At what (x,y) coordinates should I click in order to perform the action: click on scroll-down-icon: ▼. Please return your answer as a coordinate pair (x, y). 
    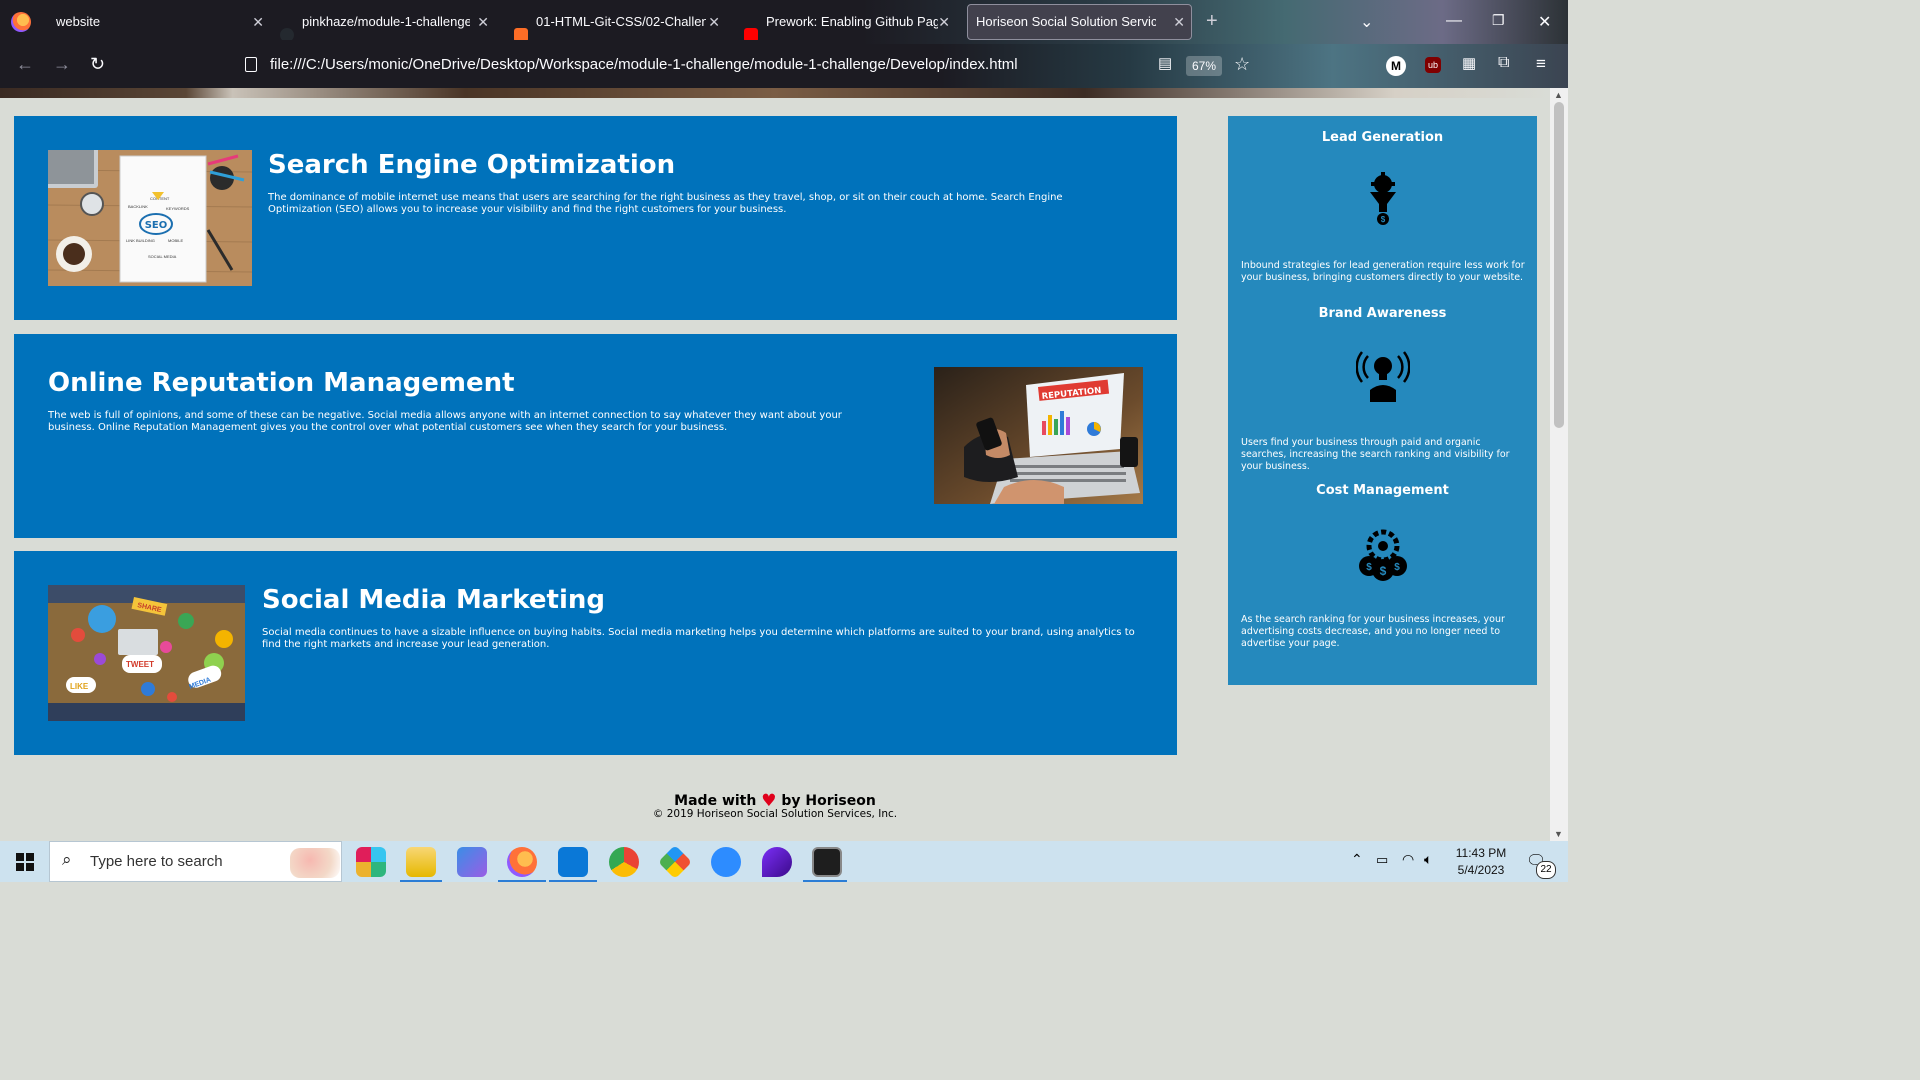
    Looking at the image, I should click on (1558, 834).